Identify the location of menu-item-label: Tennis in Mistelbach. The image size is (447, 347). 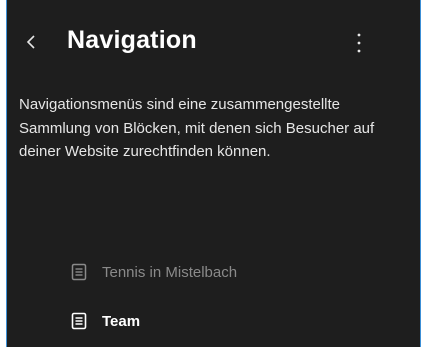
(170, 272).